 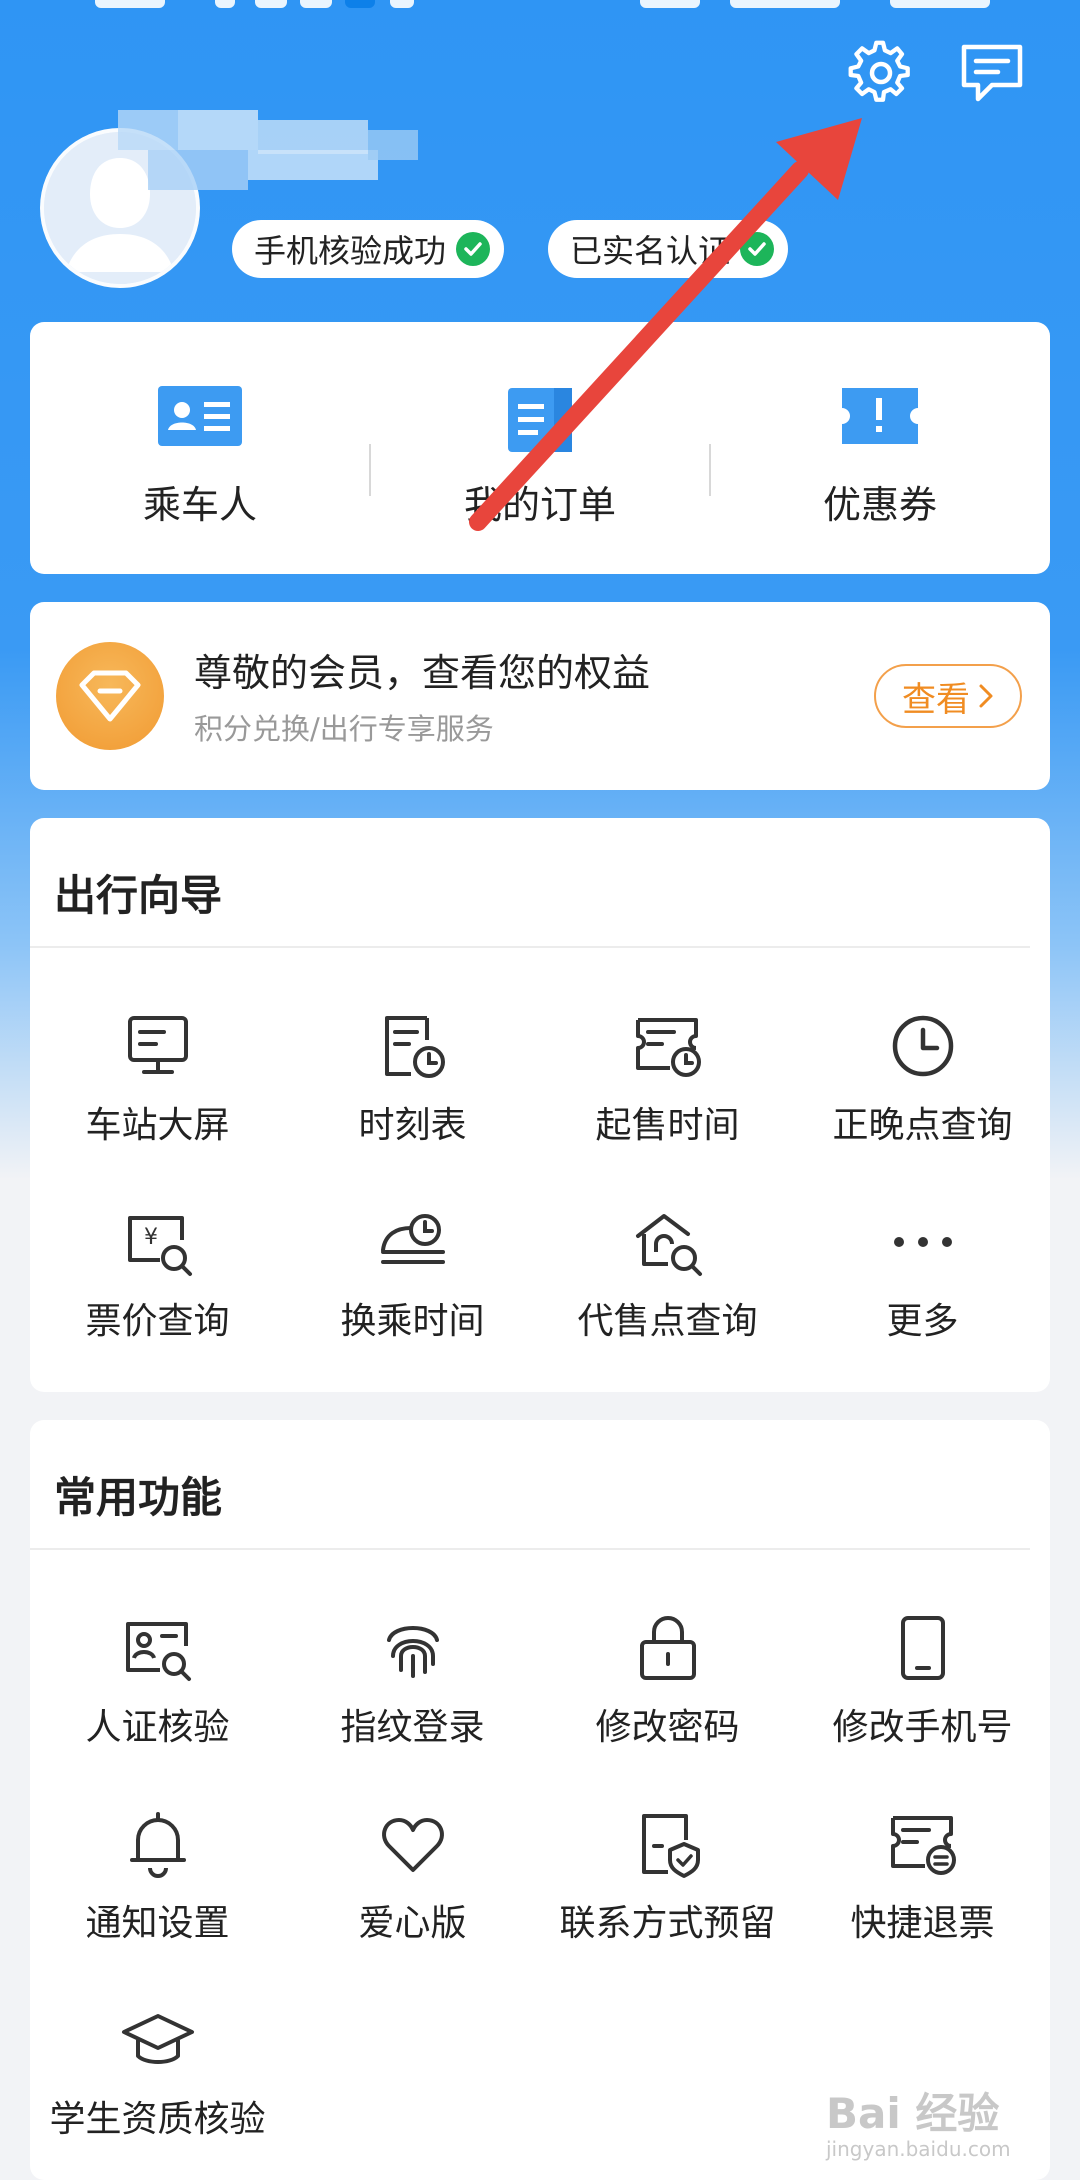 What do you see at coordinates (200, 418) in the screenshot?
I see `passenger-card-icon` at bounding box center [200, 418].